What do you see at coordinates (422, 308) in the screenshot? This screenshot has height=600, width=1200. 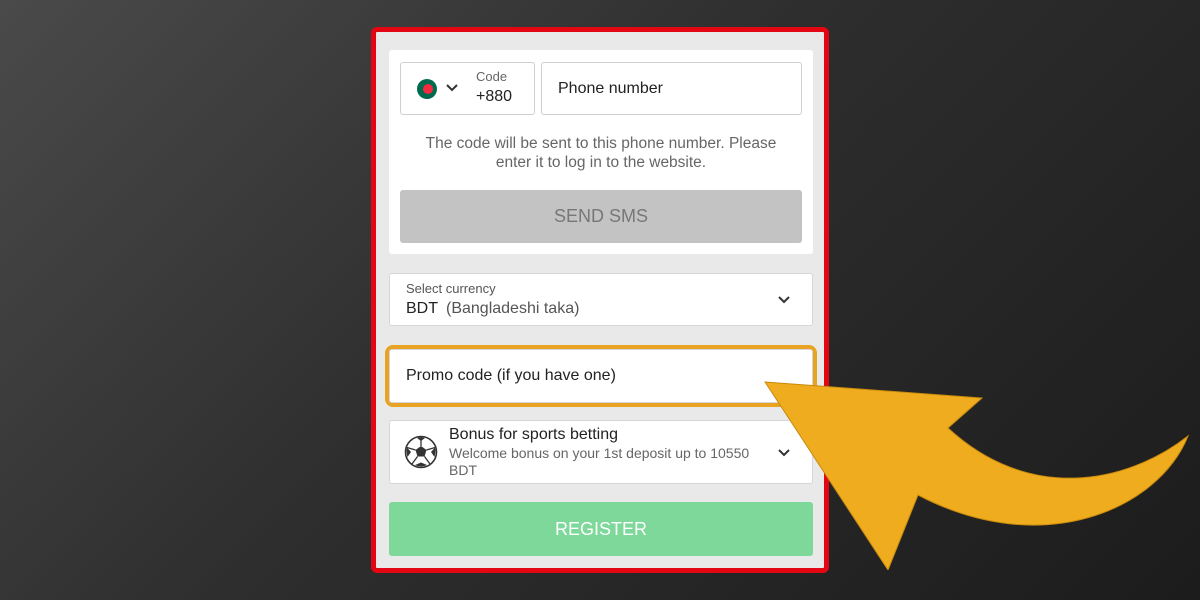 I see `currency-code: BDT` at bounding box center [422, 308].